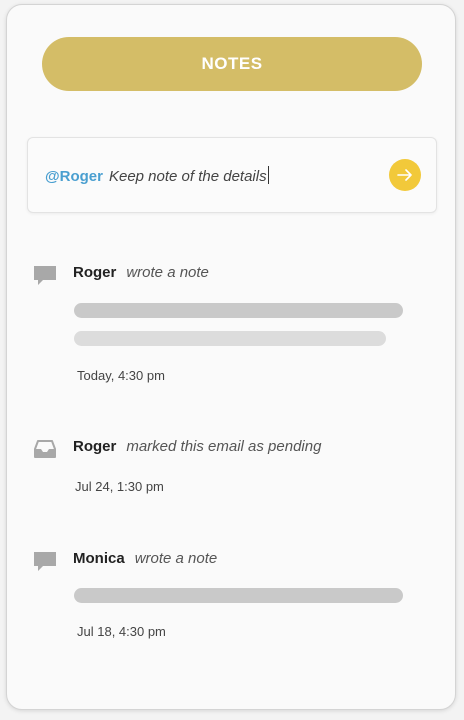  Describe the element at coordinates (121, 631) in the screenshot. I see `activity-timestamp: Jul 18, 4:30 pm` at that location.